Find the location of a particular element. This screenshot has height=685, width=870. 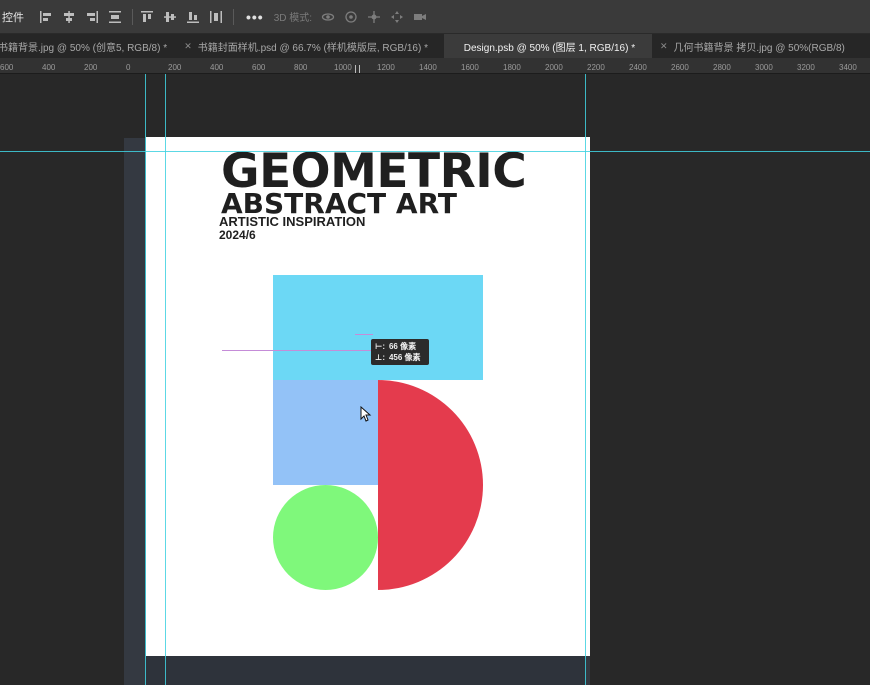

tab-design: Design.psb @ 50% (图层 1, RGB/16) * is located at coordinates (547, 46).